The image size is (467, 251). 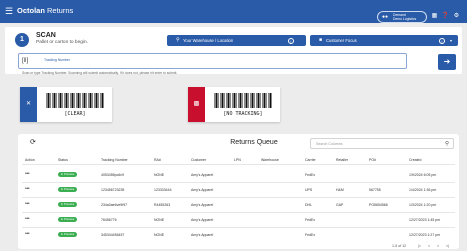 I want to click on organization-selector: ●● Demand Demo Logistics, so click(x=402, y=17).